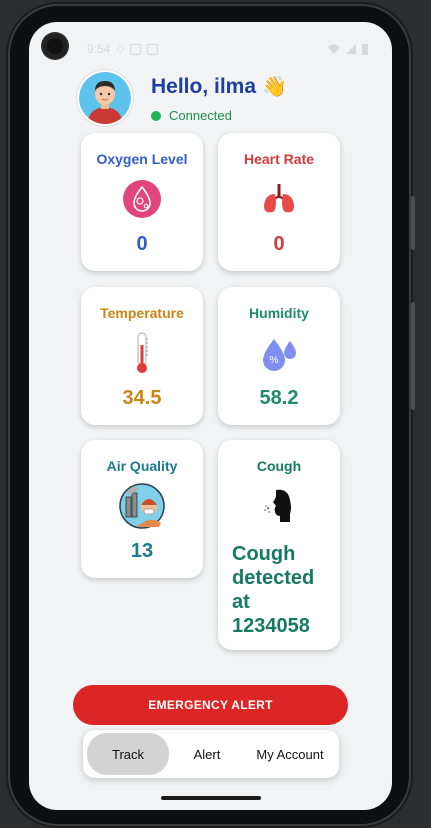  I want to click on nav-tab-track: Track, so click(128, 754).